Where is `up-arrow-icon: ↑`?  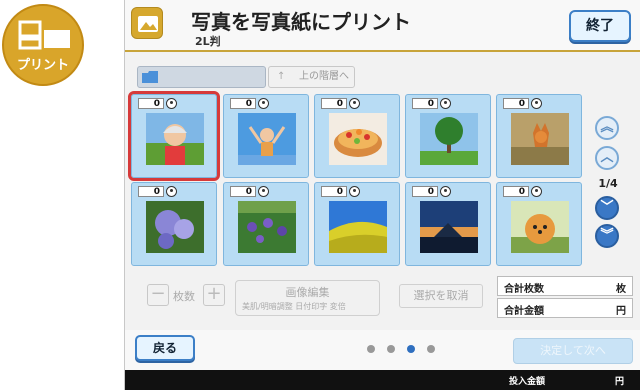
up-arrow-icon: ↑ is located at coordinates (281, 76).